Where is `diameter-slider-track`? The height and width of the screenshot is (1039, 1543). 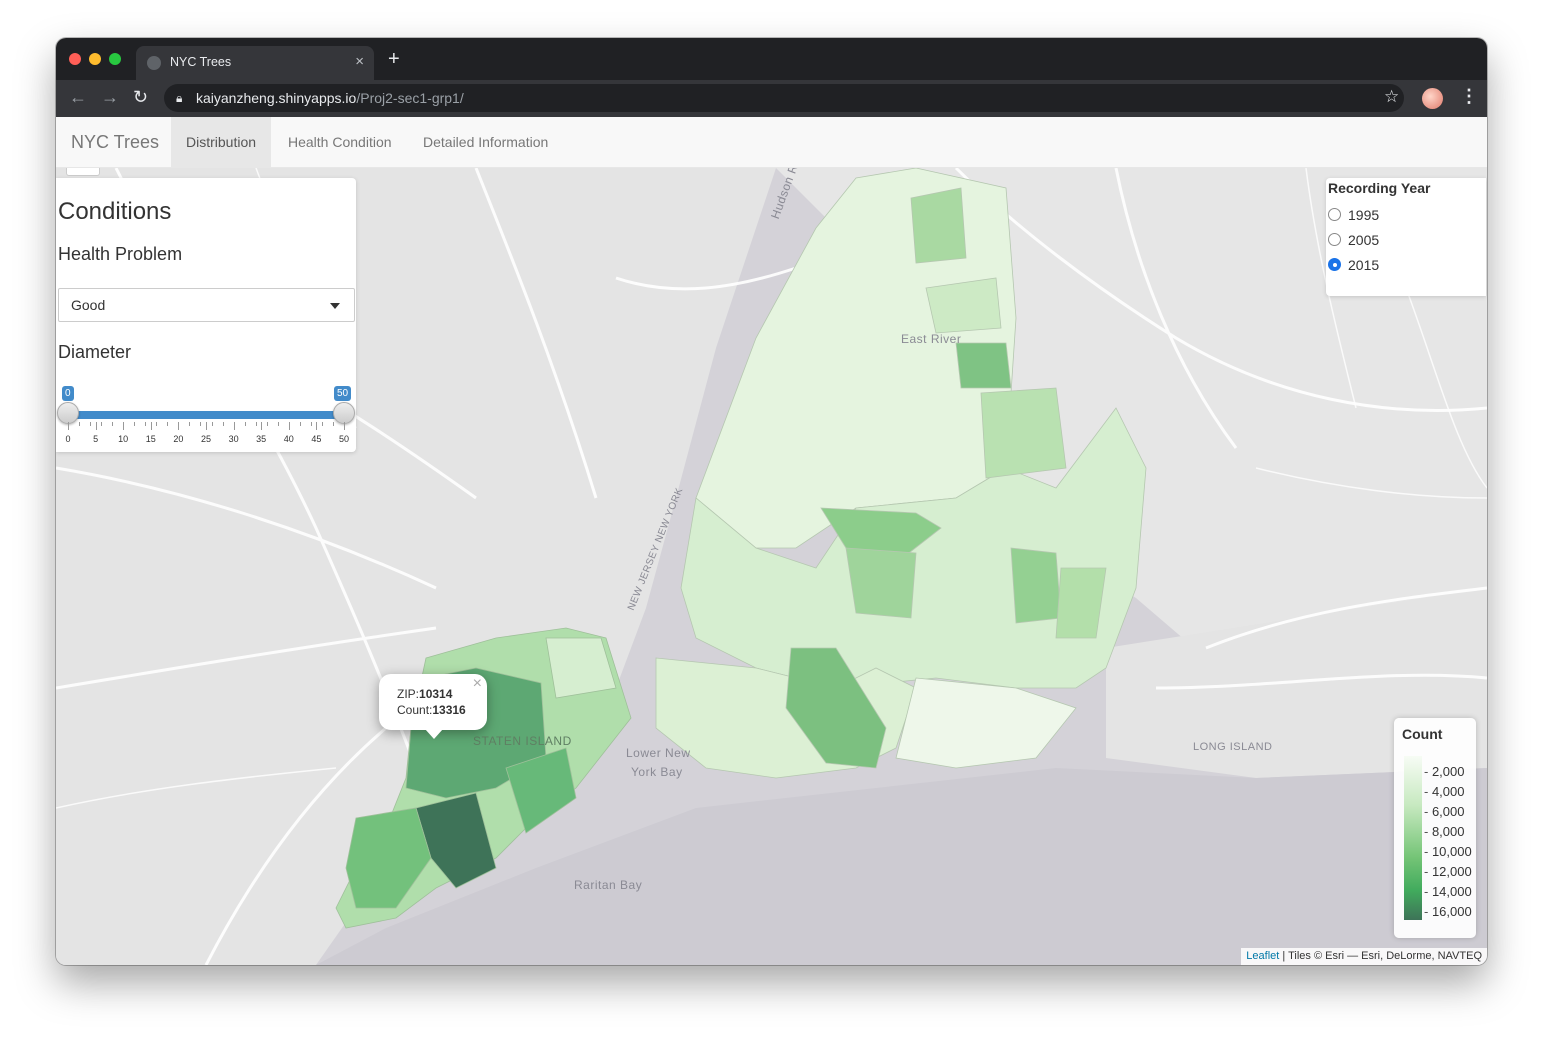 diameter-slider-track is located at coordinates (206, 415).